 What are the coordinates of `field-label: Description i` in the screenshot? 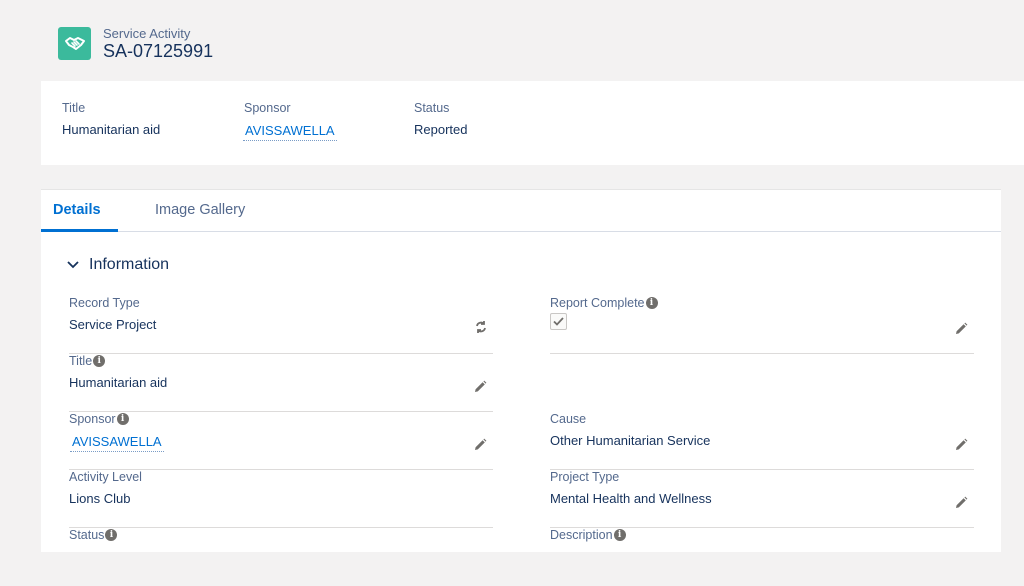 It's located at (588, 535).